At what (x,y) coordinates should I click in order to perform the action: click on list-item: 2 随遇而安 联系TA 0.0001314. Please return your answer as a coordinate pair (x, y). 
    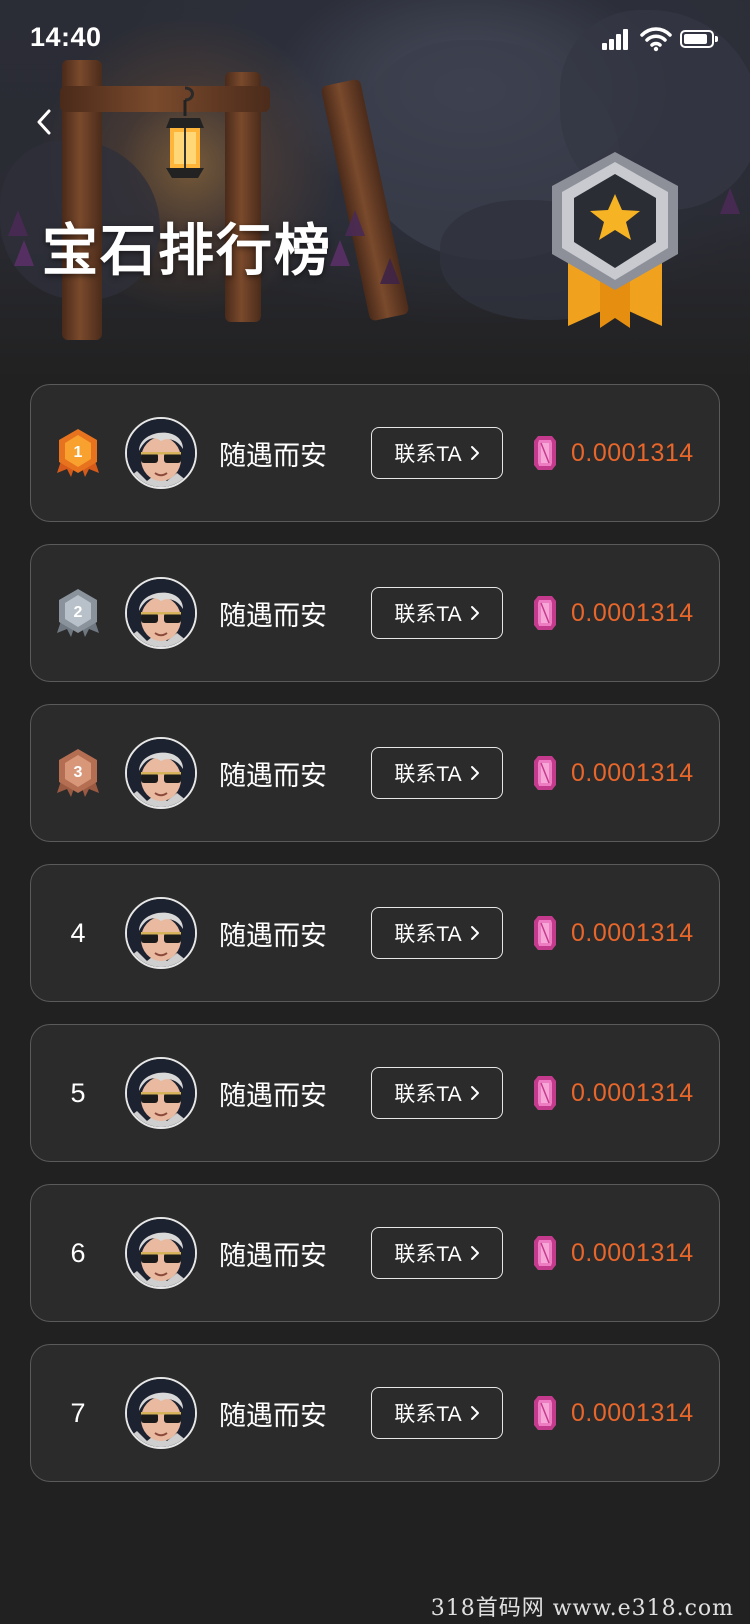
    Looking at the image, I should click on (375, 613).